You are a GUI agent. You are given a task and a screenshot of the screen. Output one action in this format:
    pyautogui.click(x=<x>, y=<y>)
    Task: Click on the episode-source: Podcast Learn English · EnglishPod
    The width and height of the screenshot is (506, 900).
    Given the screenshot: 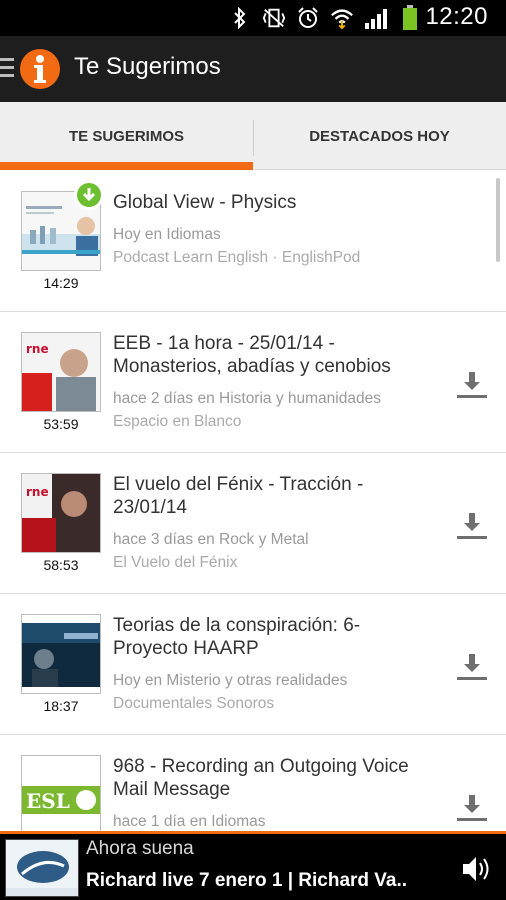 What is the action you would take?
    pyautogui.click(x=237, y=257)
    